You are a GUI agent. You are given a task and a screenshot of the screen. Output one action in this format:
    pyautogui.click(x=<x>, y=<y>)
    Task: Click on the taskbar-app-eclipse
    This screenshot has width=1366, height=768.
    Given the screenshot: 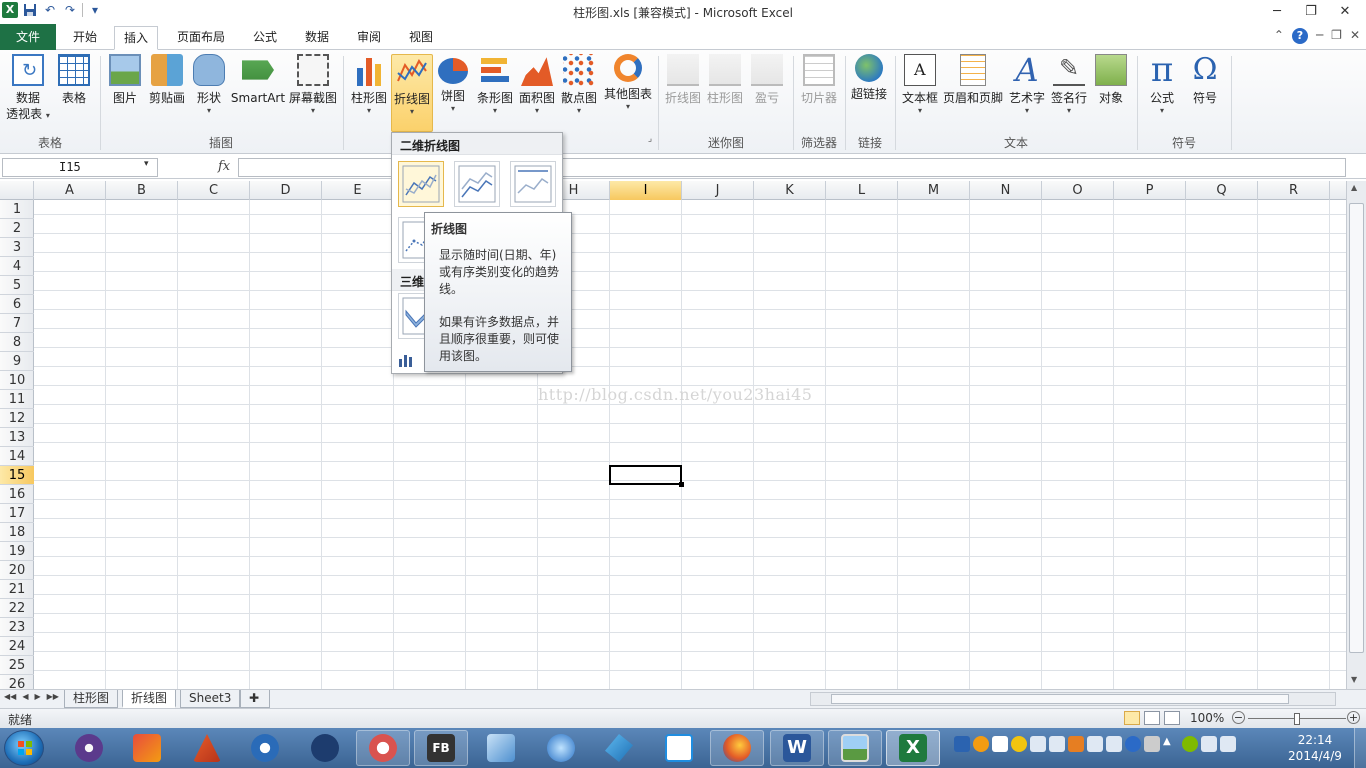 What is the action you would take?
    pyautogui.click(x=89, y=748)
    